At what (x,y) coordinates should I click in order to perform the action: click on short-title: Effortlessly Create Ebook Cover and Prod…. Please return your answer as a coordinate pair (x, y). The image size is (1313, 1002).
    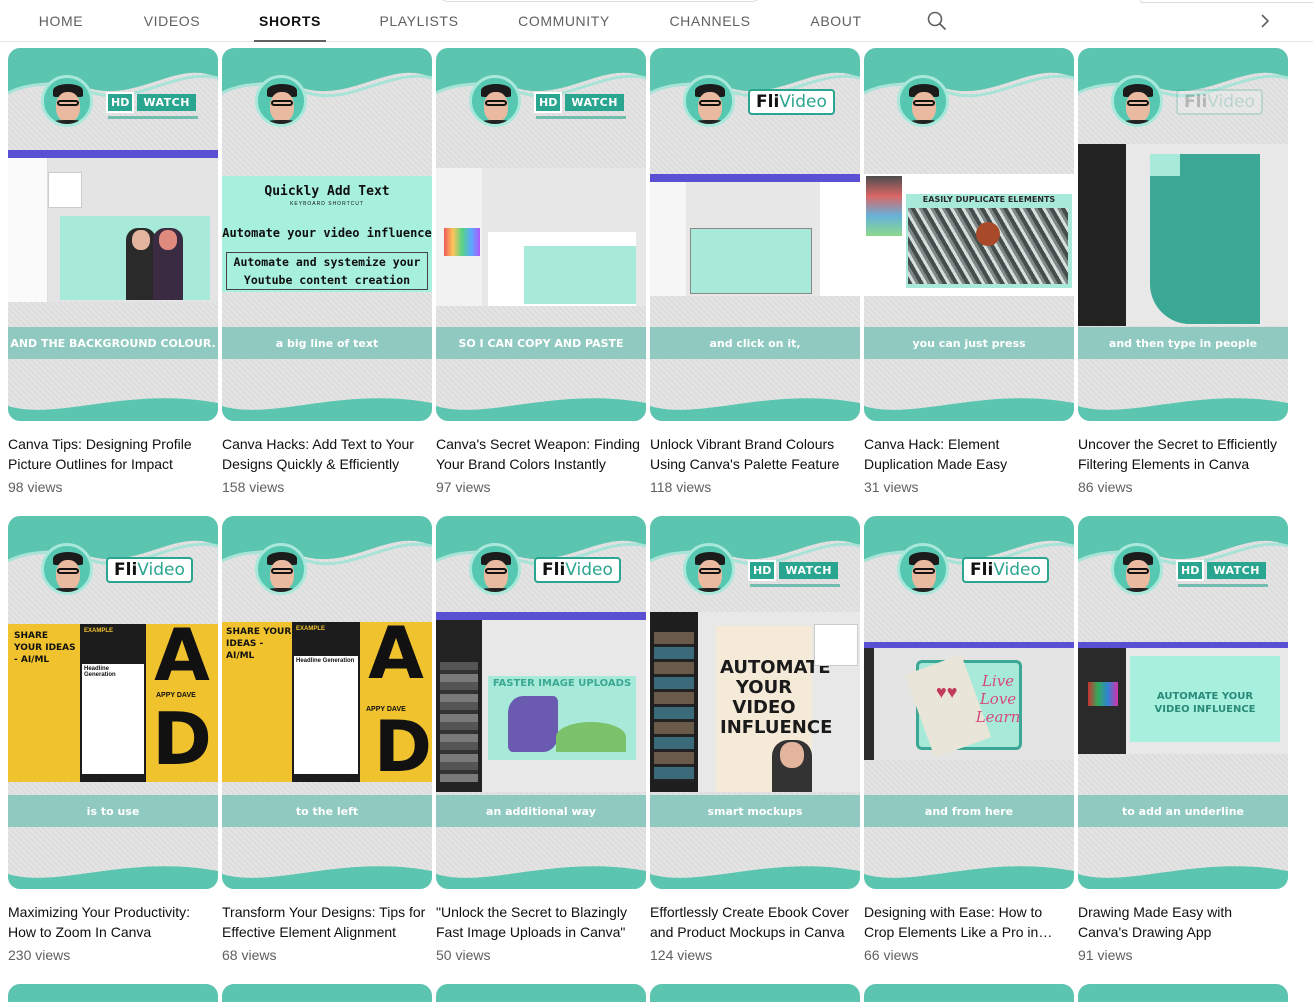
    Looking at the image, I should click on (753, 922).